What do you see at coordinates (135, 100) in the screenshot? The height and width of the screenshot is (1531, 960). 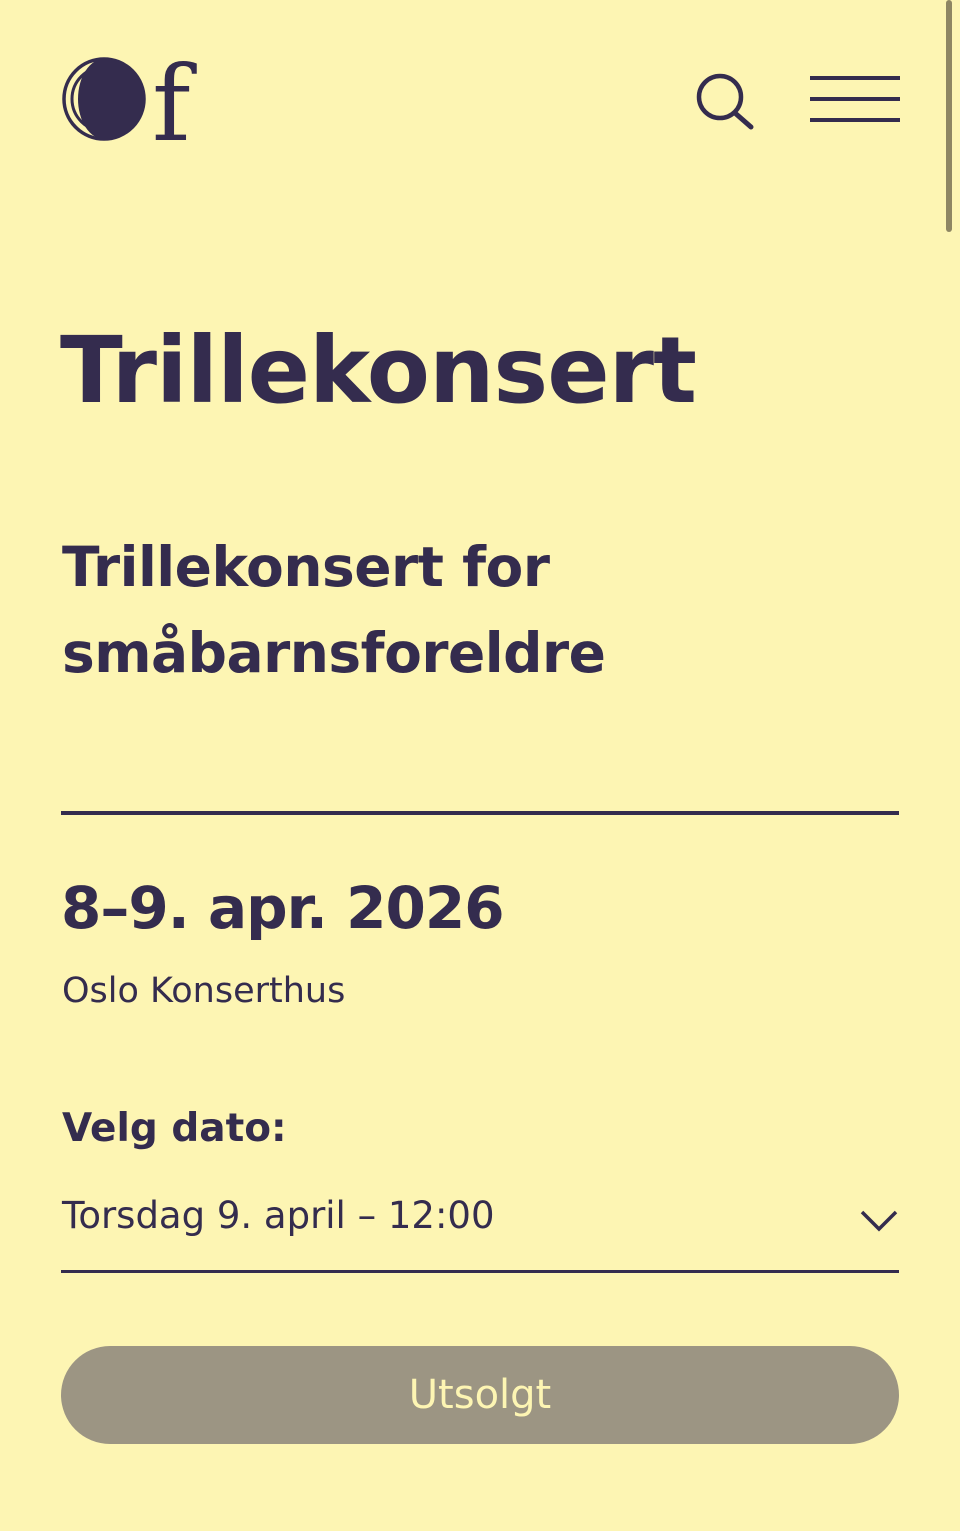 I see `oslo-filharmonien-logo-icon: f` at bounding box center [135, 100].